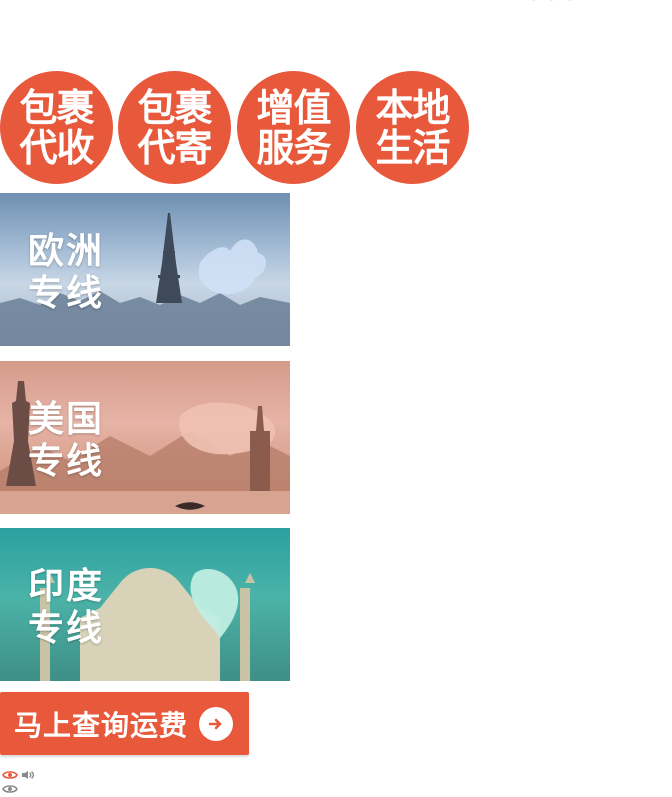 The height and width of the screenshot is (797, 672). I want to click on cta-label: 马上查询运费, so click(101, 725).